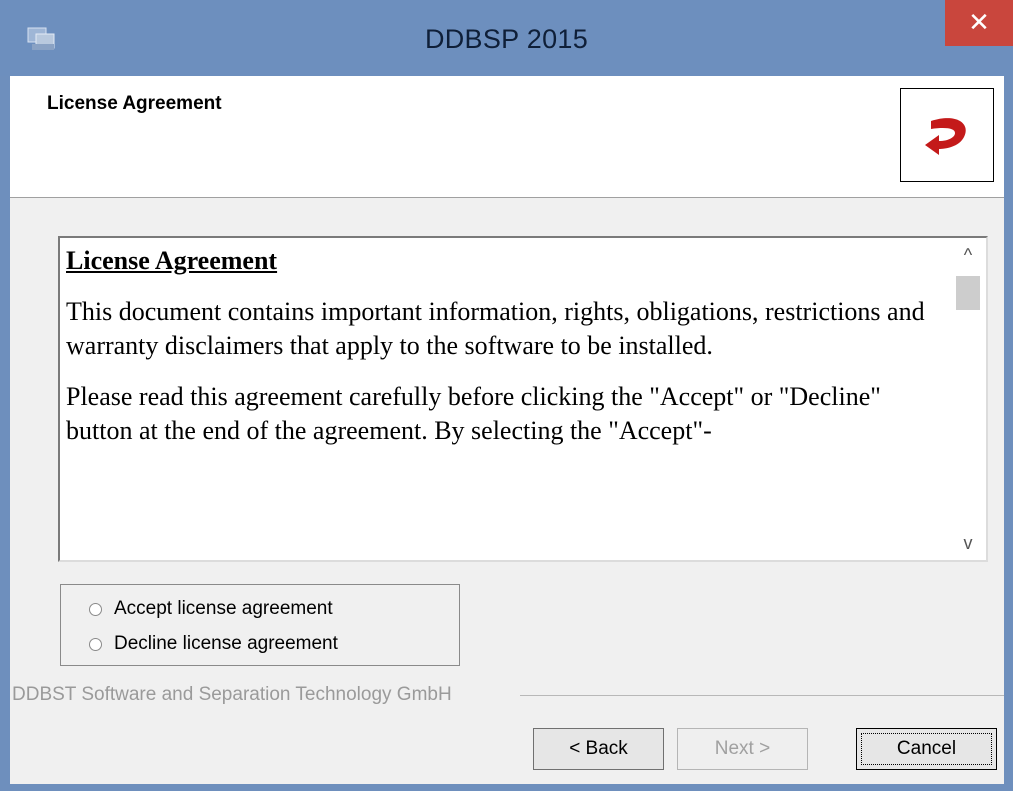 The image size is (1013, 791). I want to click on license-heading: License Agreement, so click(172, 260).